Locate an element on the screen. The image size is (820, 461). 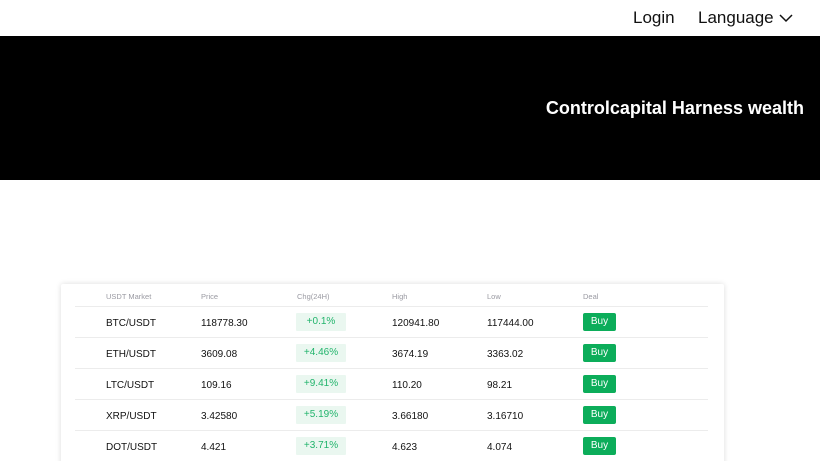
column-header-high: High is located at coordinates (400, 296).